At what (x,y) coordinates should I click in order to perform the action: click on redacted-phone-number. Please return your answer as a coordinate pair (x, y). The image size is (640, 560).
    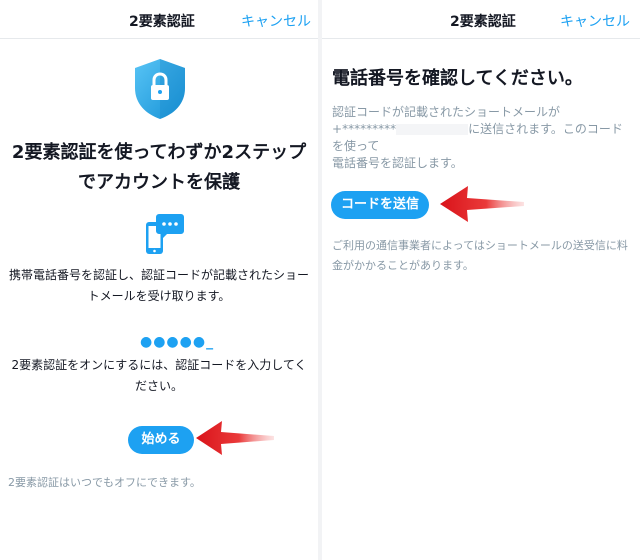
    Looking at the image, I should click on (432, 129).